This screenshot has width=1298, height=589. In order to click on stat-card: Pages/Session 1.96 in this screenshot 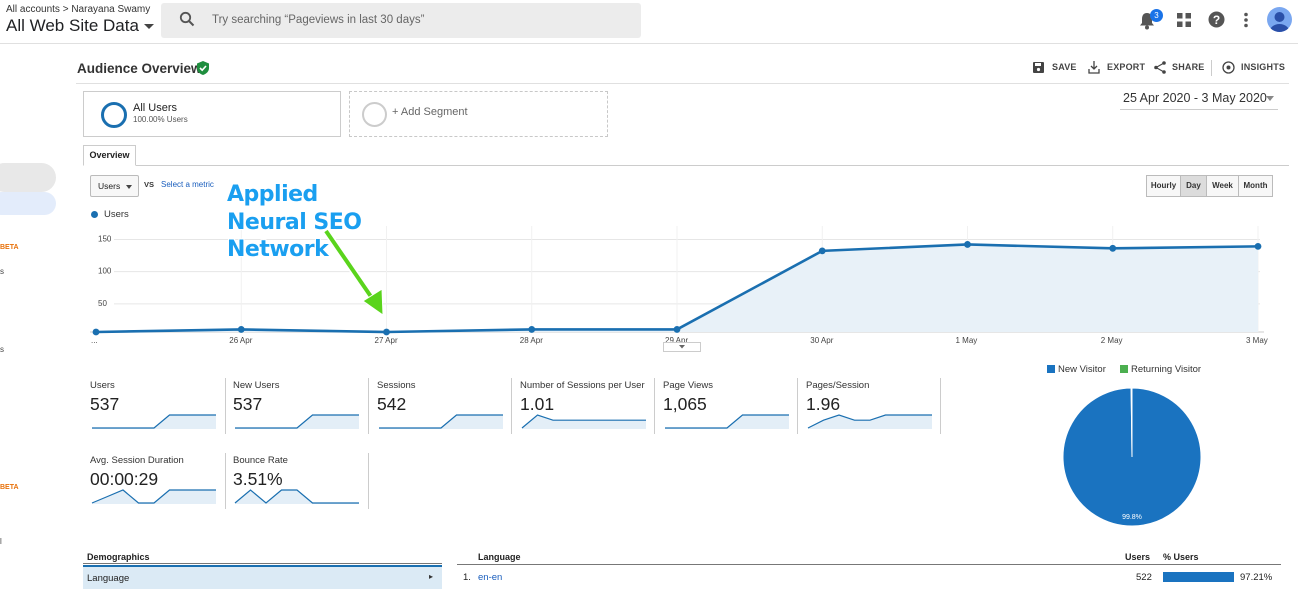, I will do `click(876, 411)`.